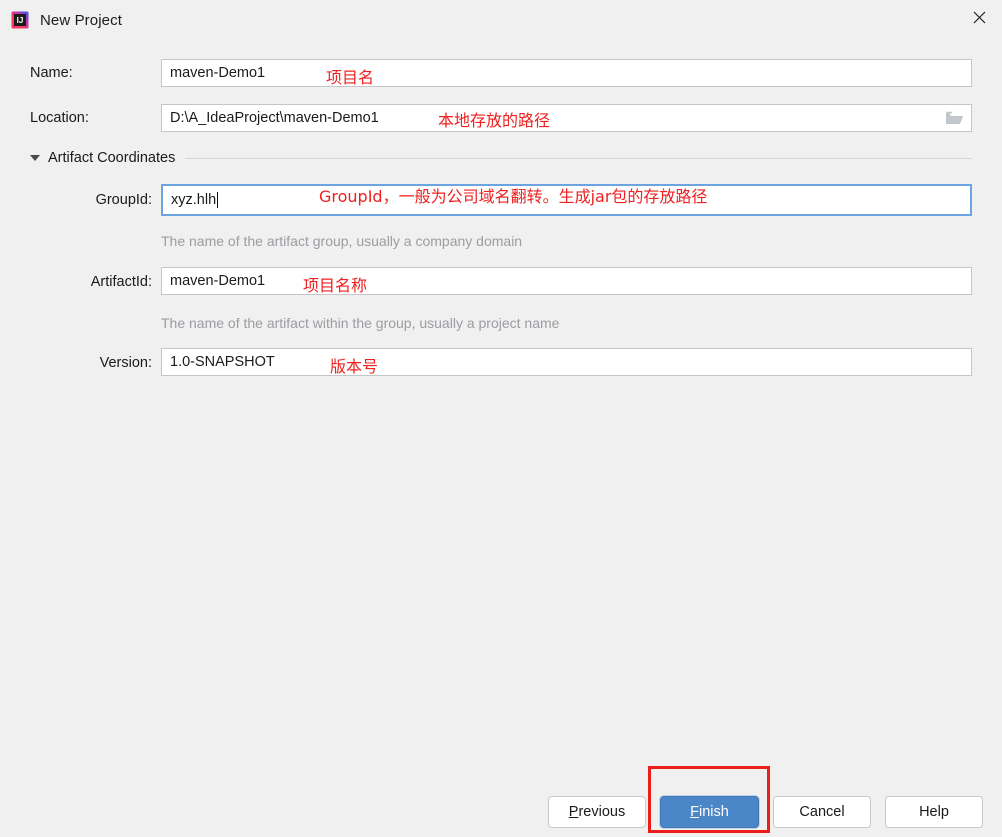 This screenshot has width=1002, height=837. Describe the element at coordinates (513, 196) in the screenshot. I see `groupid-annotation: GroupId，一般为公司域名翻转。生成jar包的存放路径` at that location.